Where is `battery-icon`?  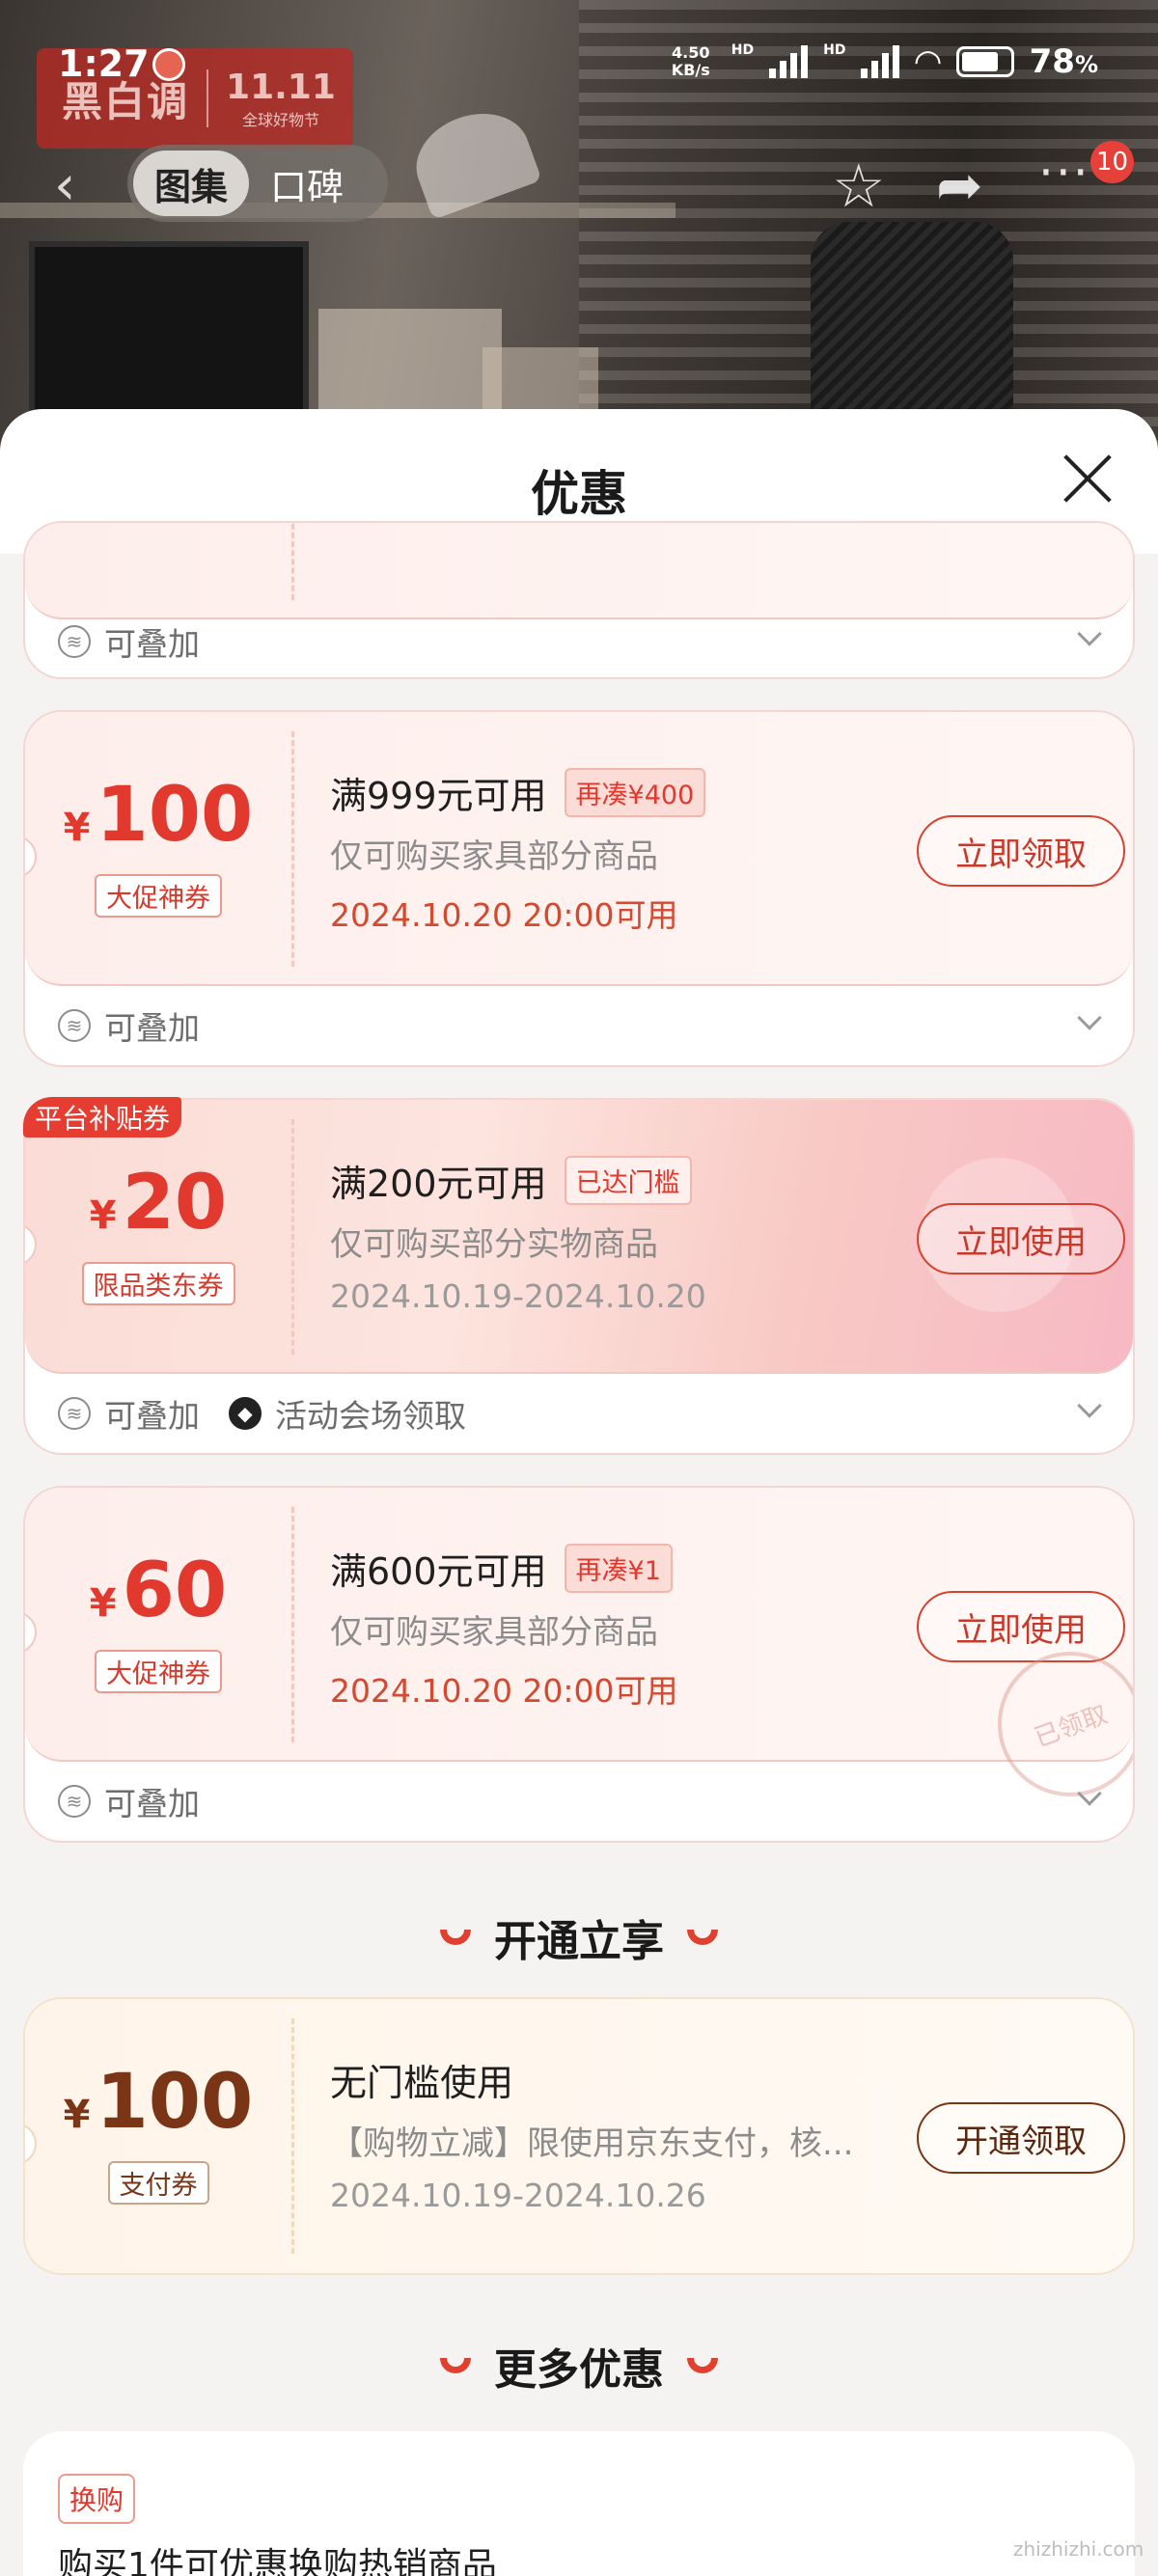
battery-icon is located at coordinates (984, 61).